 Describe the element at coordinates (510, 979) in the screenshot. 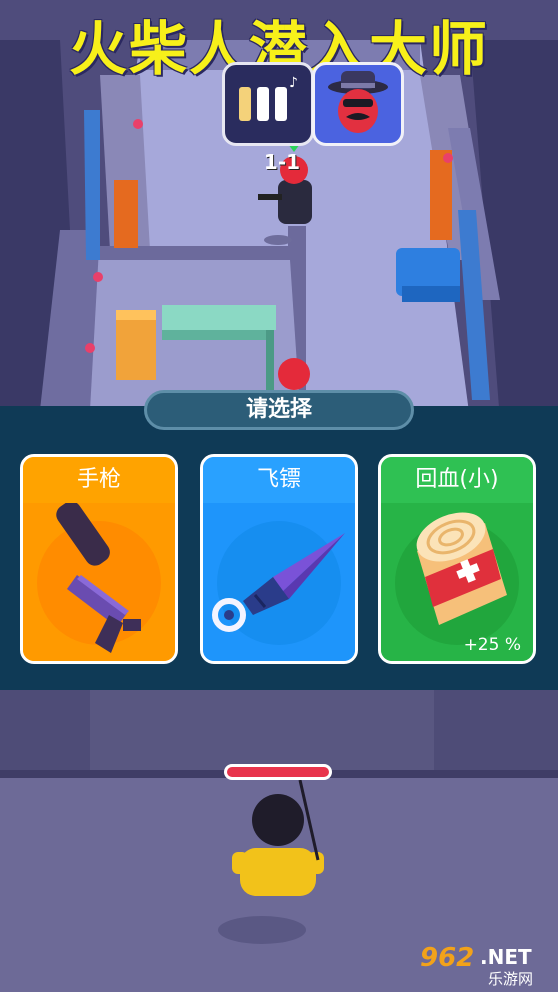

I see `watermark-subtitle: 乐游网` at that location.